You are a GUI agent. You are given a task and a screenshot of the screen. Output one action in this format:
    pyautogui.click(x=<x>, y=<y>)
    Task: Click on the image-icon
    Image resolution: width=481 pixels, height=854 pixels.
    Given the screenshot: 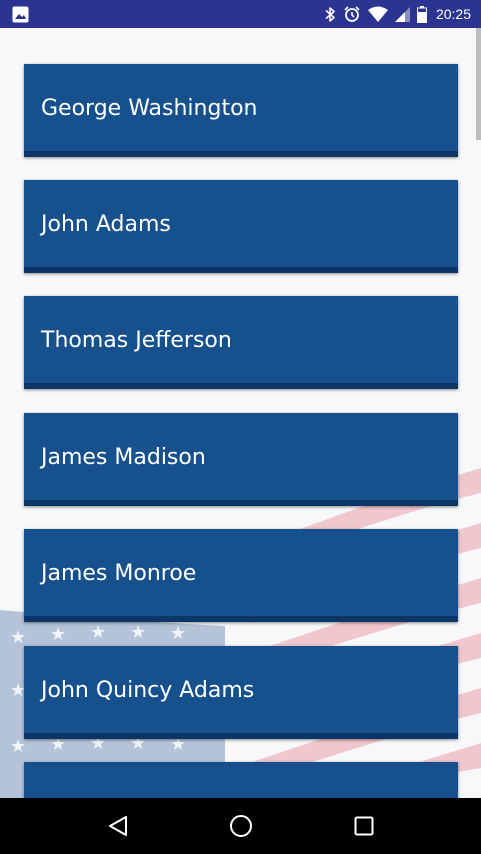 What is the action you would take?
    pyautogui.click(x=20, y=14)
    